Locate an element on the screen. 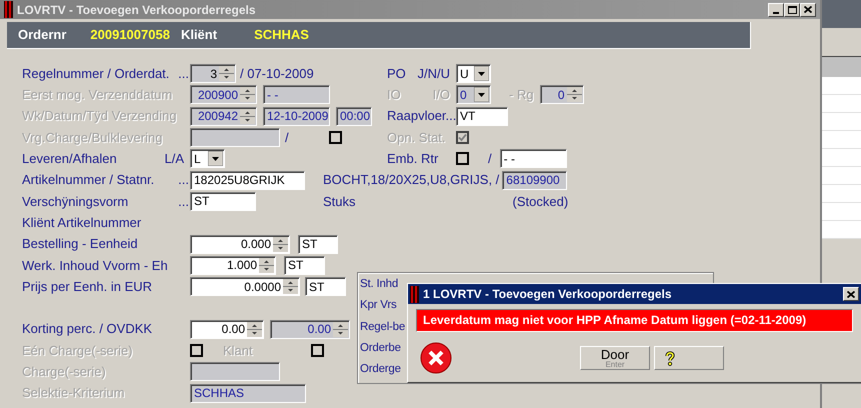 This screenshot has width=861, height=408. field-label: PO is located at coordinates (396, 73).